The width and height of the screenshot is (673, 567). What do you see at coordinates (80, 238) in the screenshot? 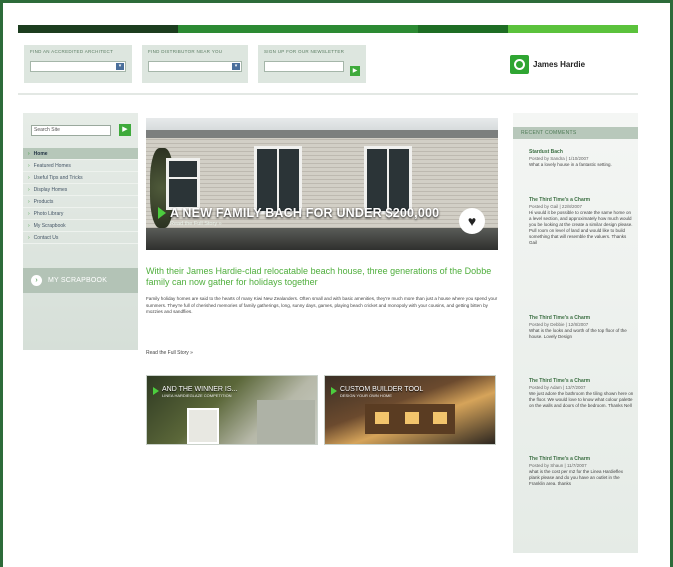
I see `sidebar-item-contact: › Contact Us` at bounding box center [80, 238].